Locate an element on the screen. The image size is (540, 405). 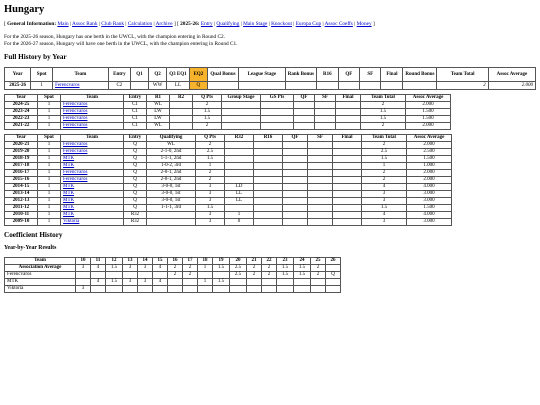
column-header: 10 is located at coordinates (83, 261).